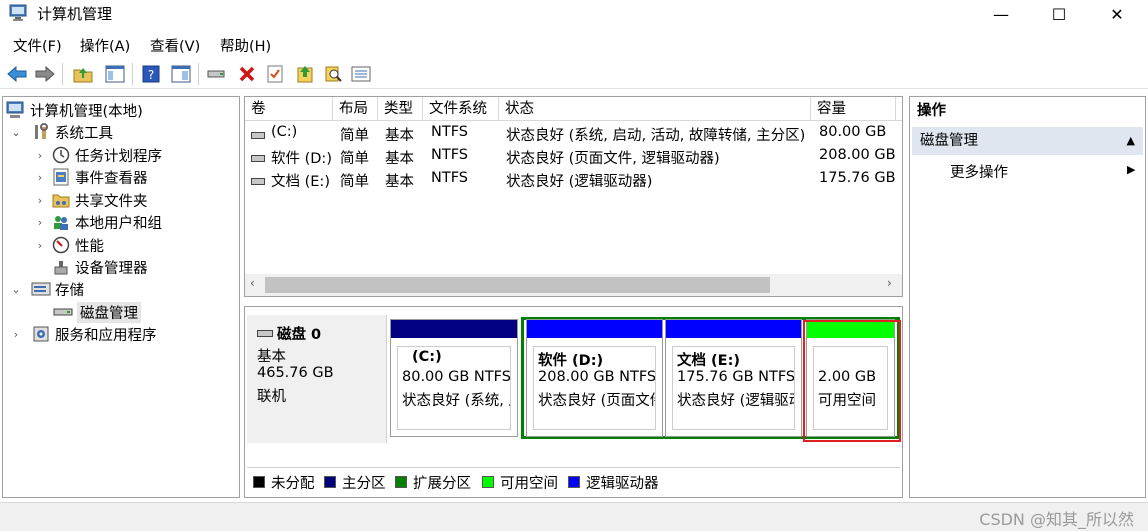 Image resolution: width=1148 pixels, height=531 pixels. What do you see at coordinates (115, 74) in the screenshot?
I see `show-hide-tree-icon` at bounding box center [115, 74].